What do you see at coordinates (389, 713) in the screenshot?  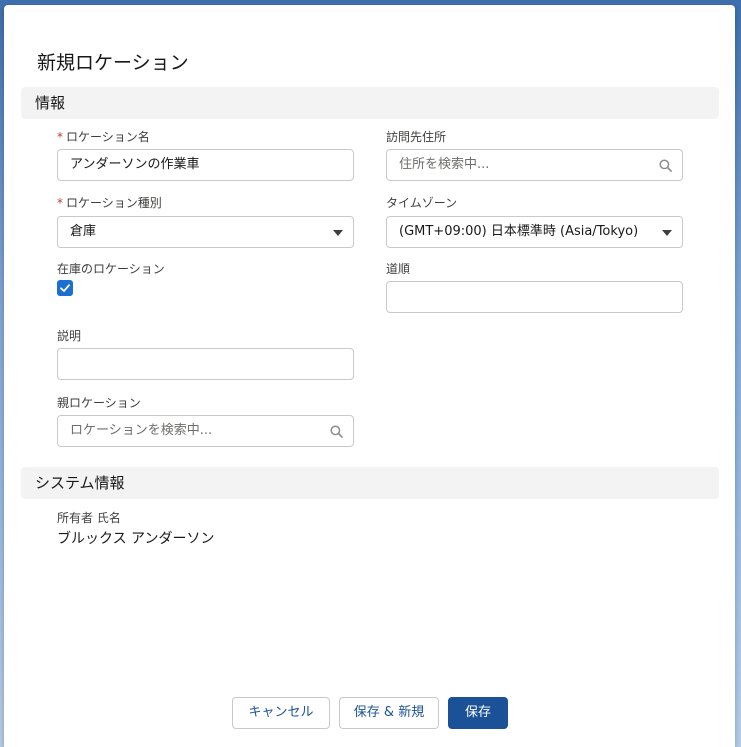 I see `save-and-new-button: 保存 & 新規` at bounding box center [389, 713].